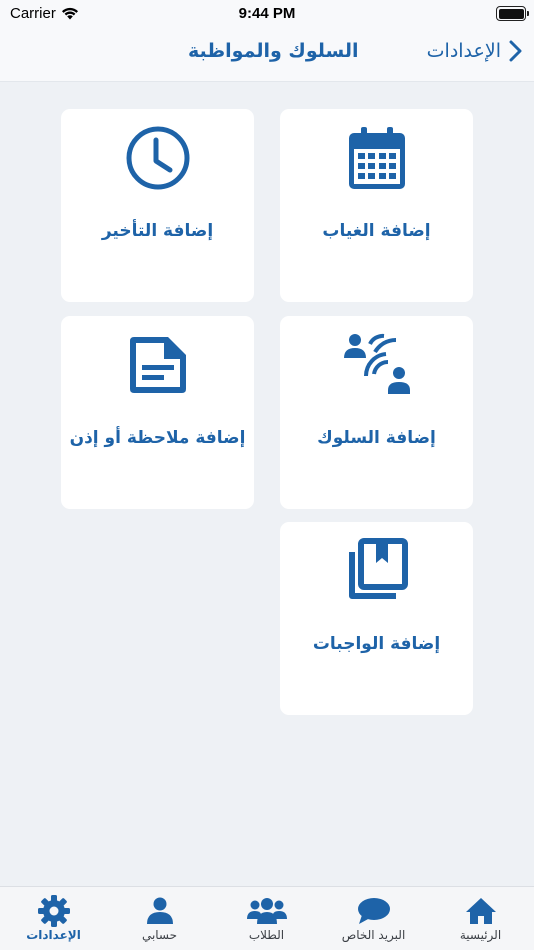 This screenshot has width=534, height=950. What do you see at coordinates (376, 644) in the screenshot?
I see `add-homework-label: إضافة الواجبات` at bounding box center [376, 644].